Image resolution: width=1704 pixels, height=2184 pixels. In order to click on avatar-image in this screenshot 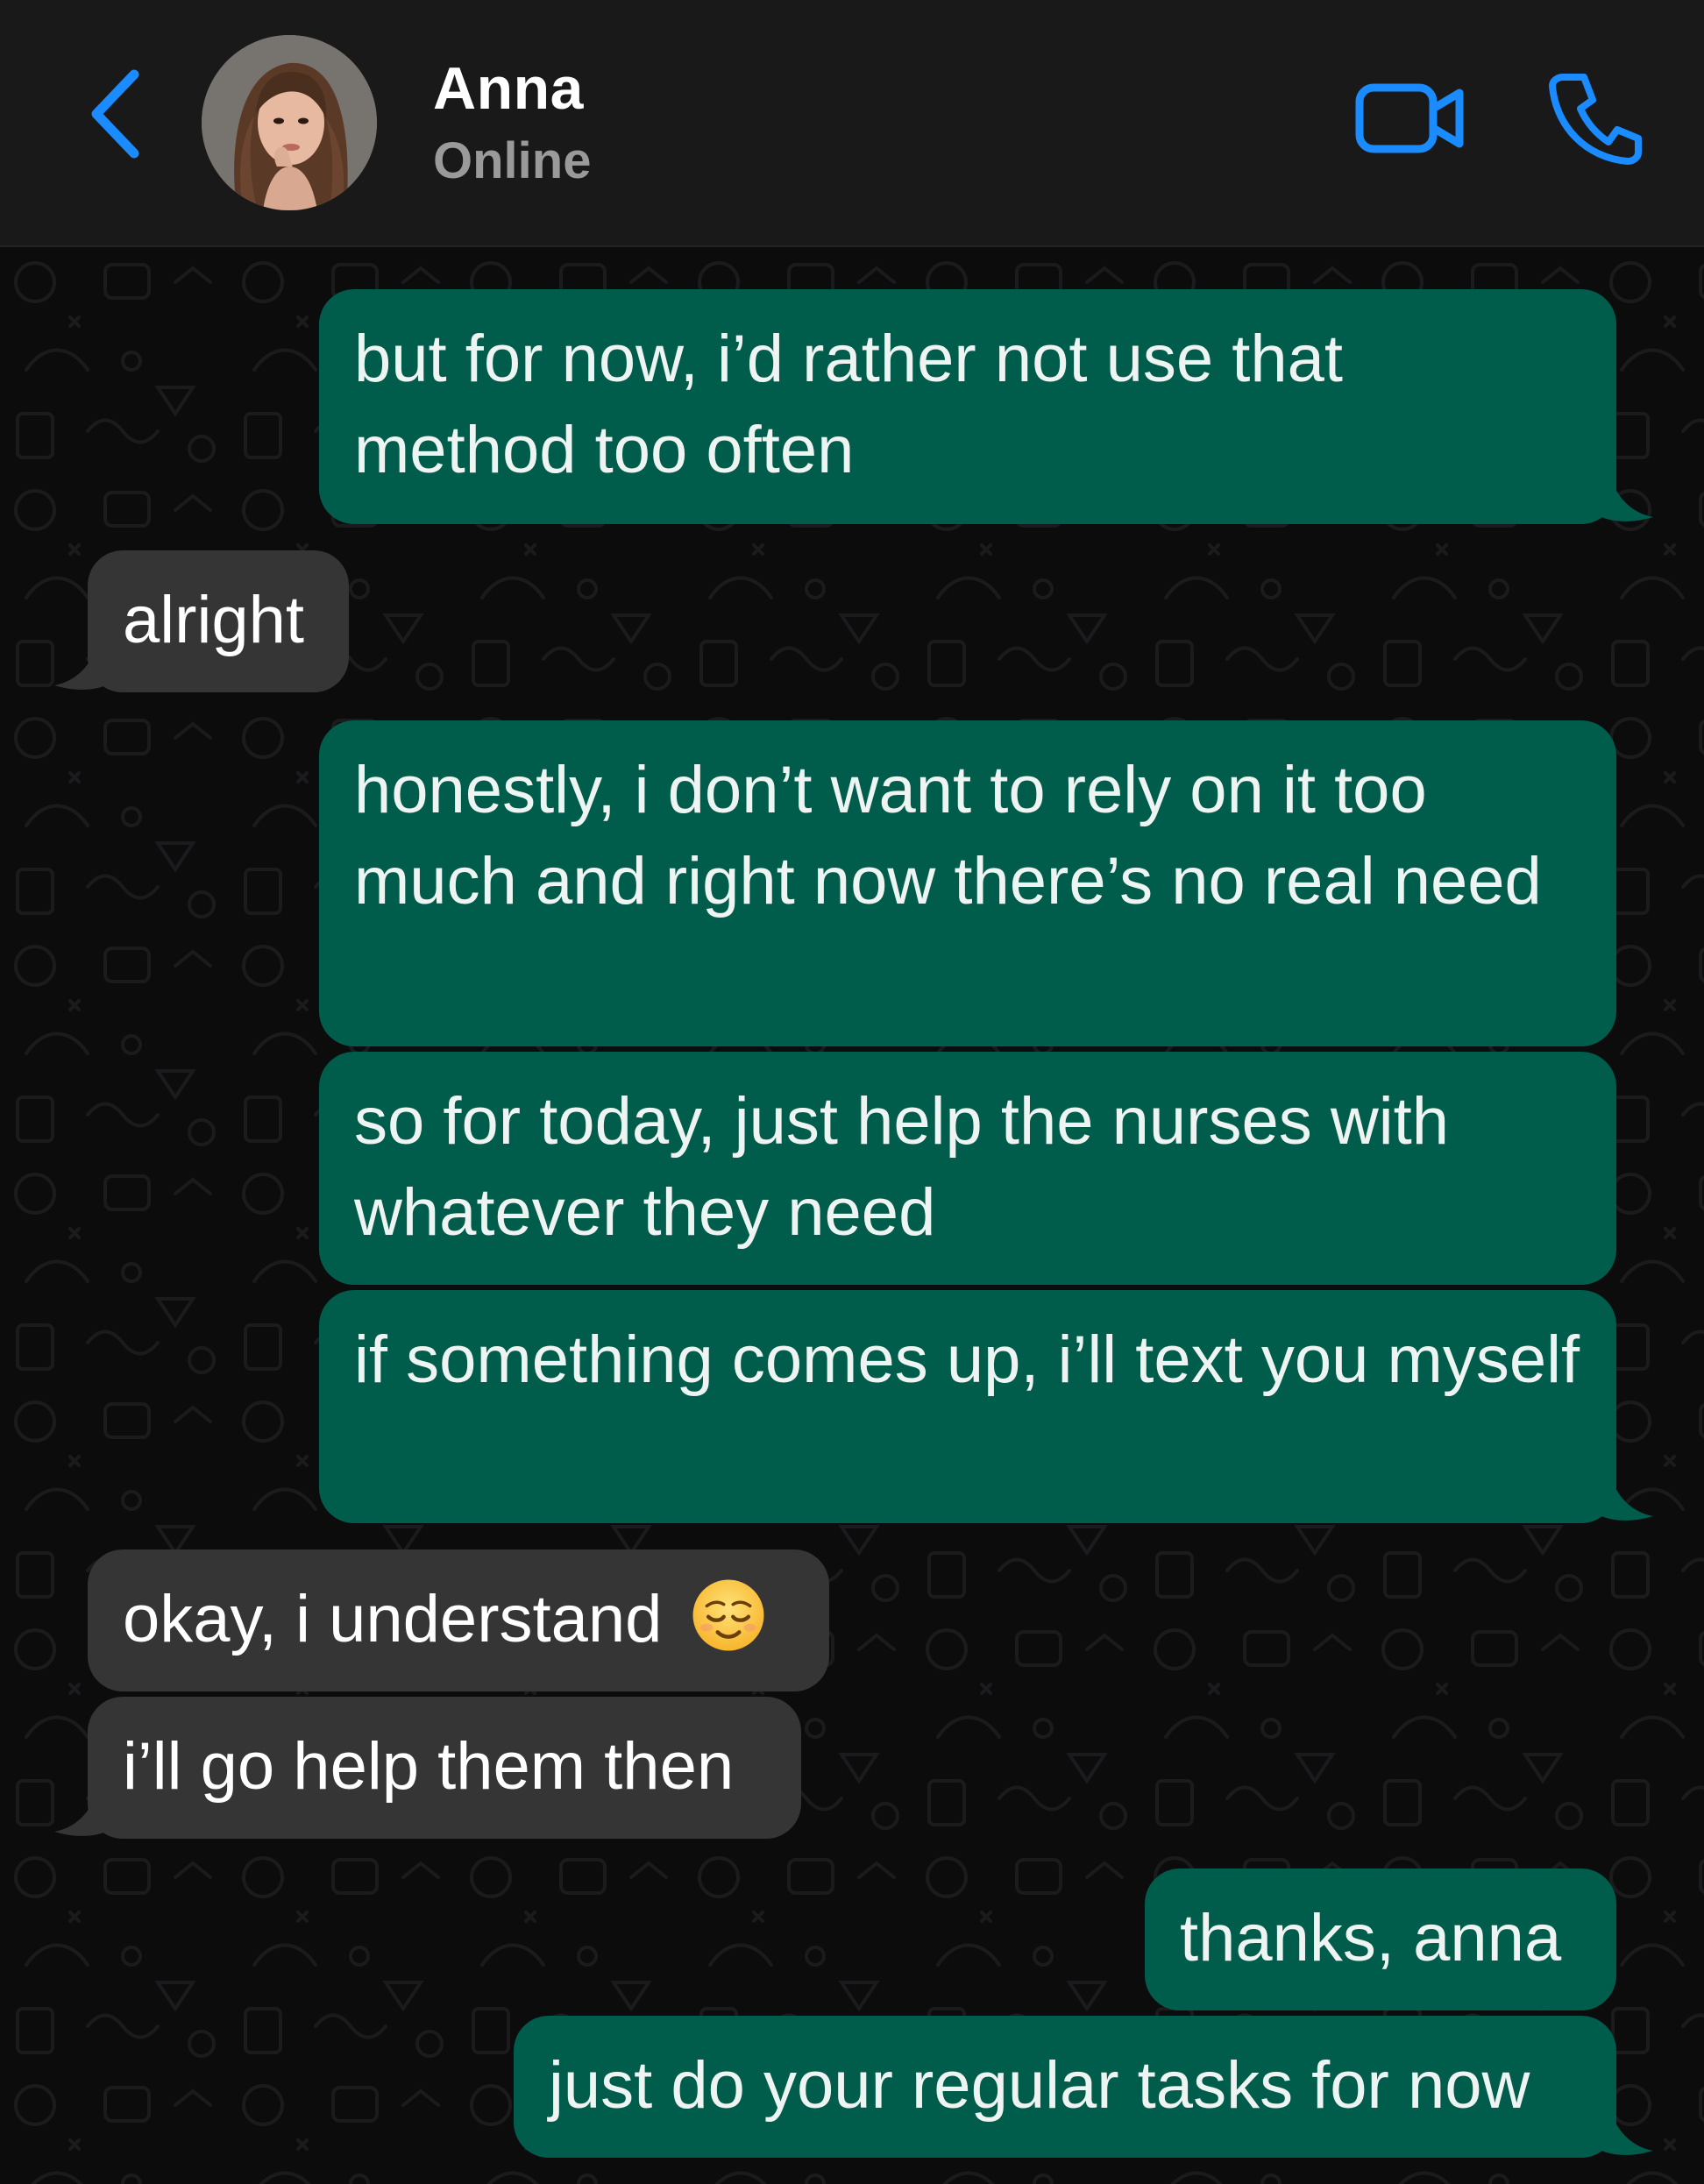, I will do `click(289, 122)`.